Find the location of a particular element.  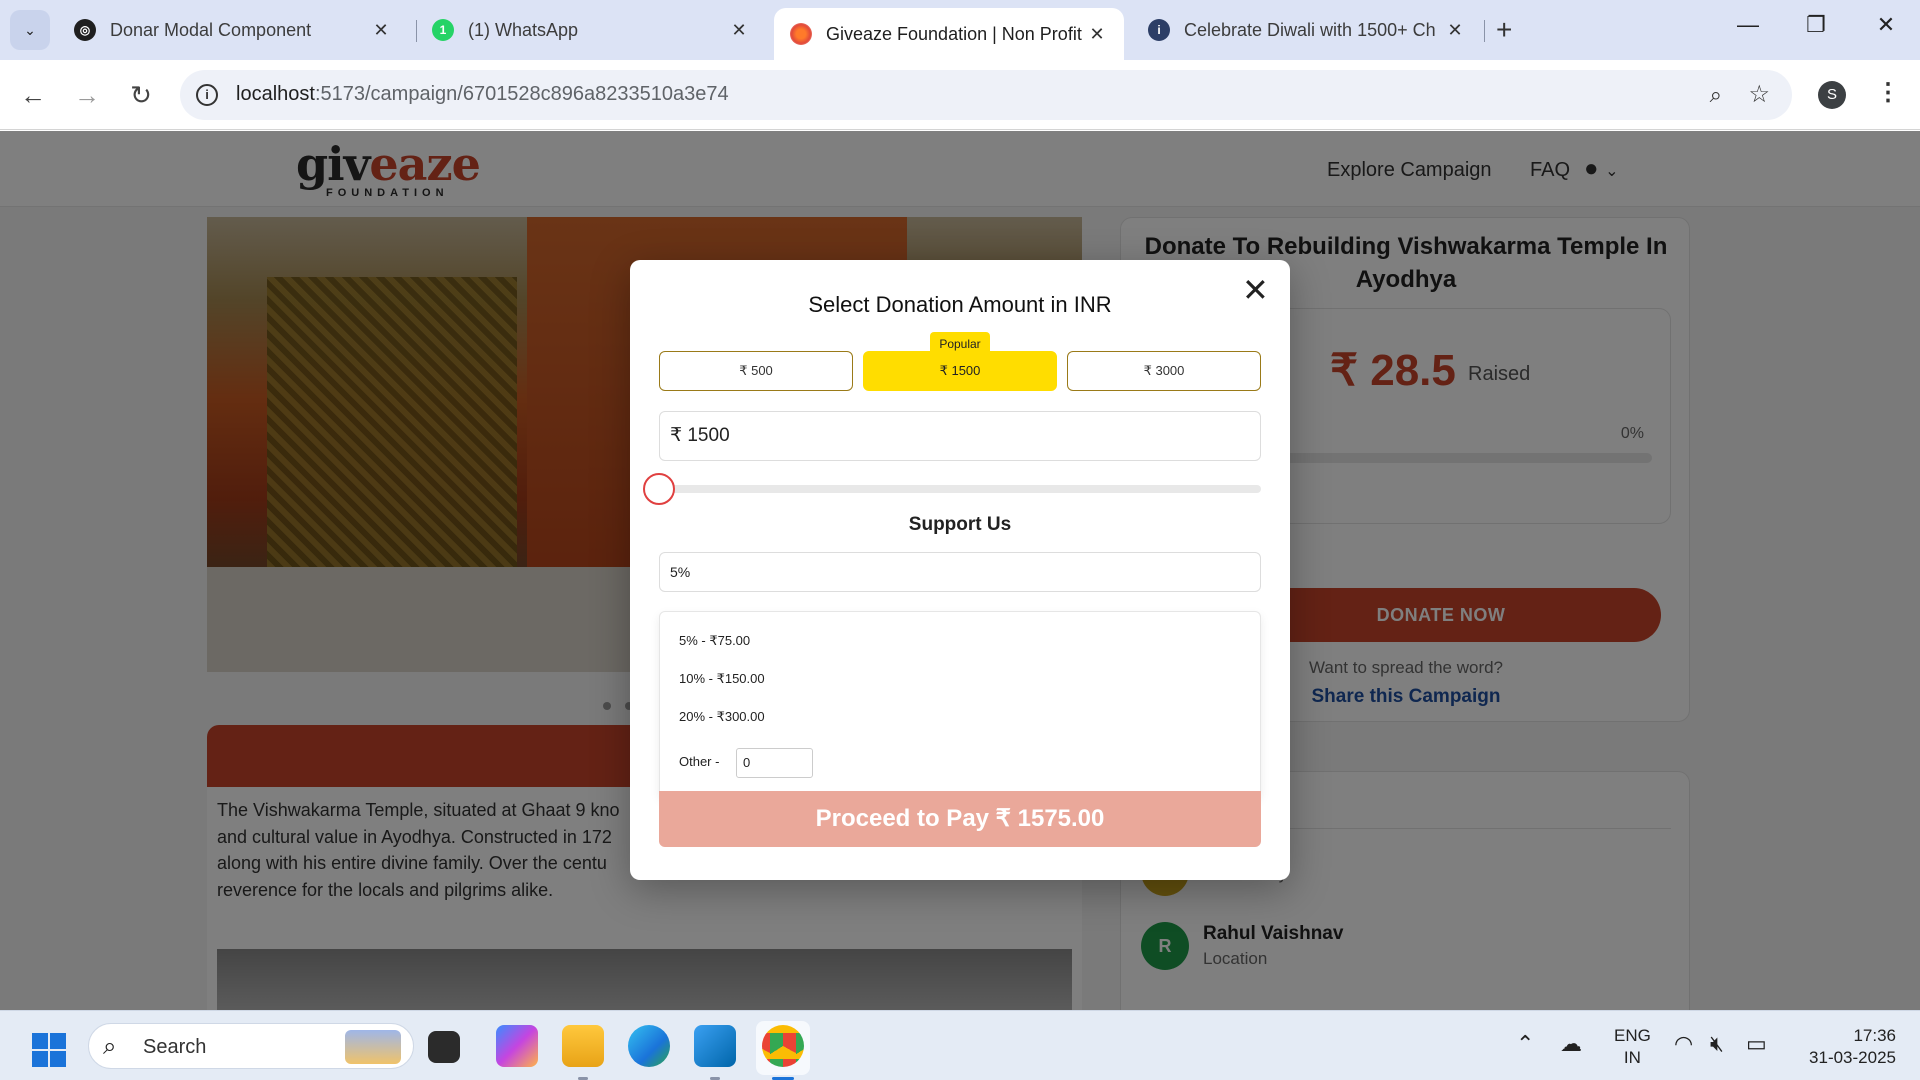

system-clock: 17:36 31-03-2025 is located at coordinates (1846, 1047).